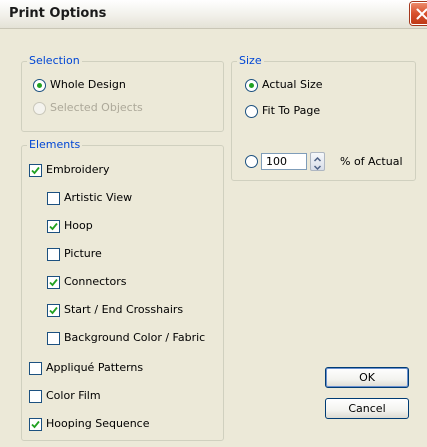  I want to click on radio-fit-to-page: Fit To Page, so click(282, 111).